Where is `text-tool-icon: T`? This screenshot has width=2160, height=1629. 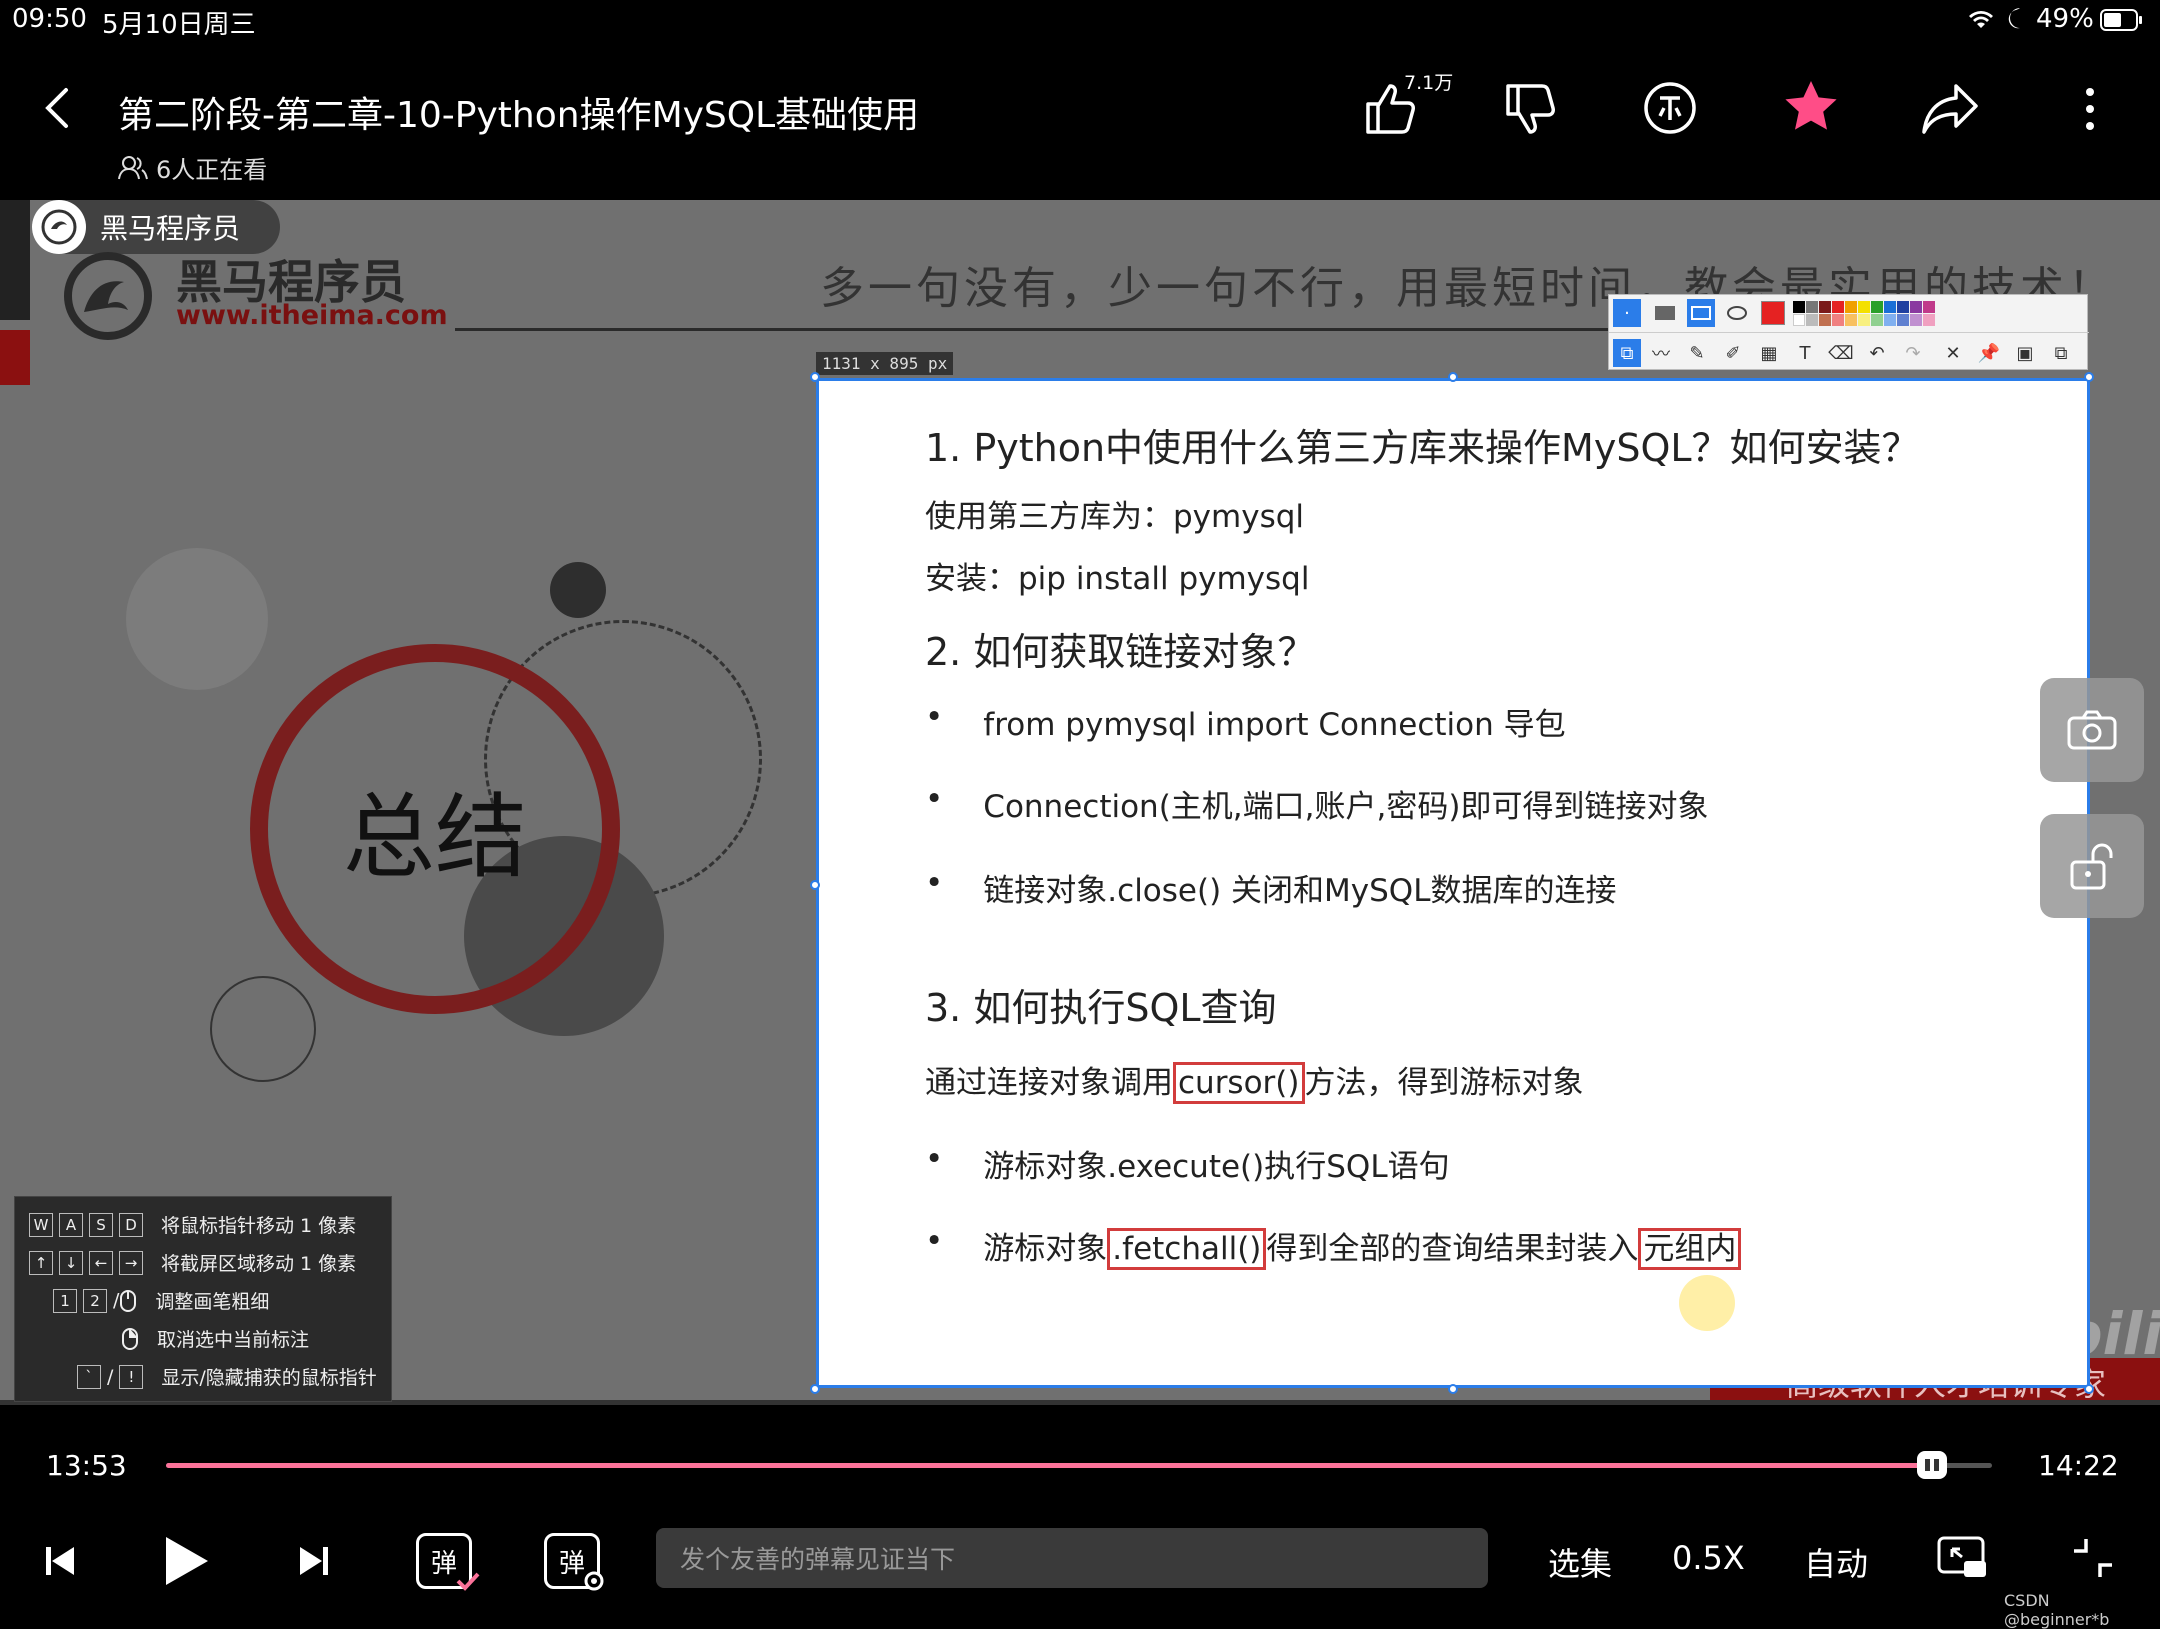 text-tool-icon: T is located at coordinates (1805, 353).